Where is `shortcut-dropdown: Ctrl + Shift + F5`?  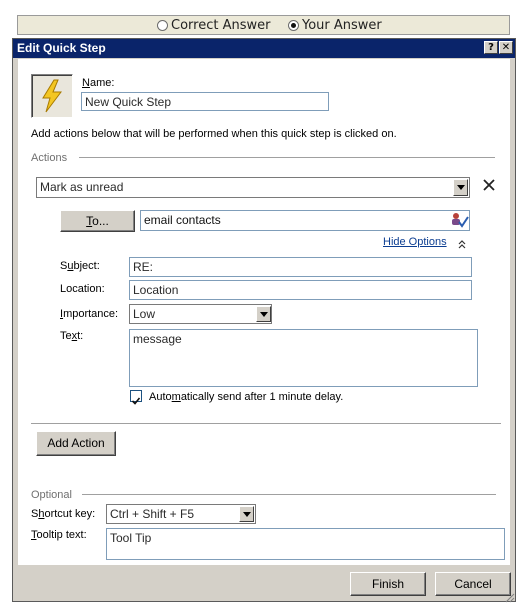 shortcut-dropdown: Ctrl + Shift + F5 is located at coordinates (181, 514).